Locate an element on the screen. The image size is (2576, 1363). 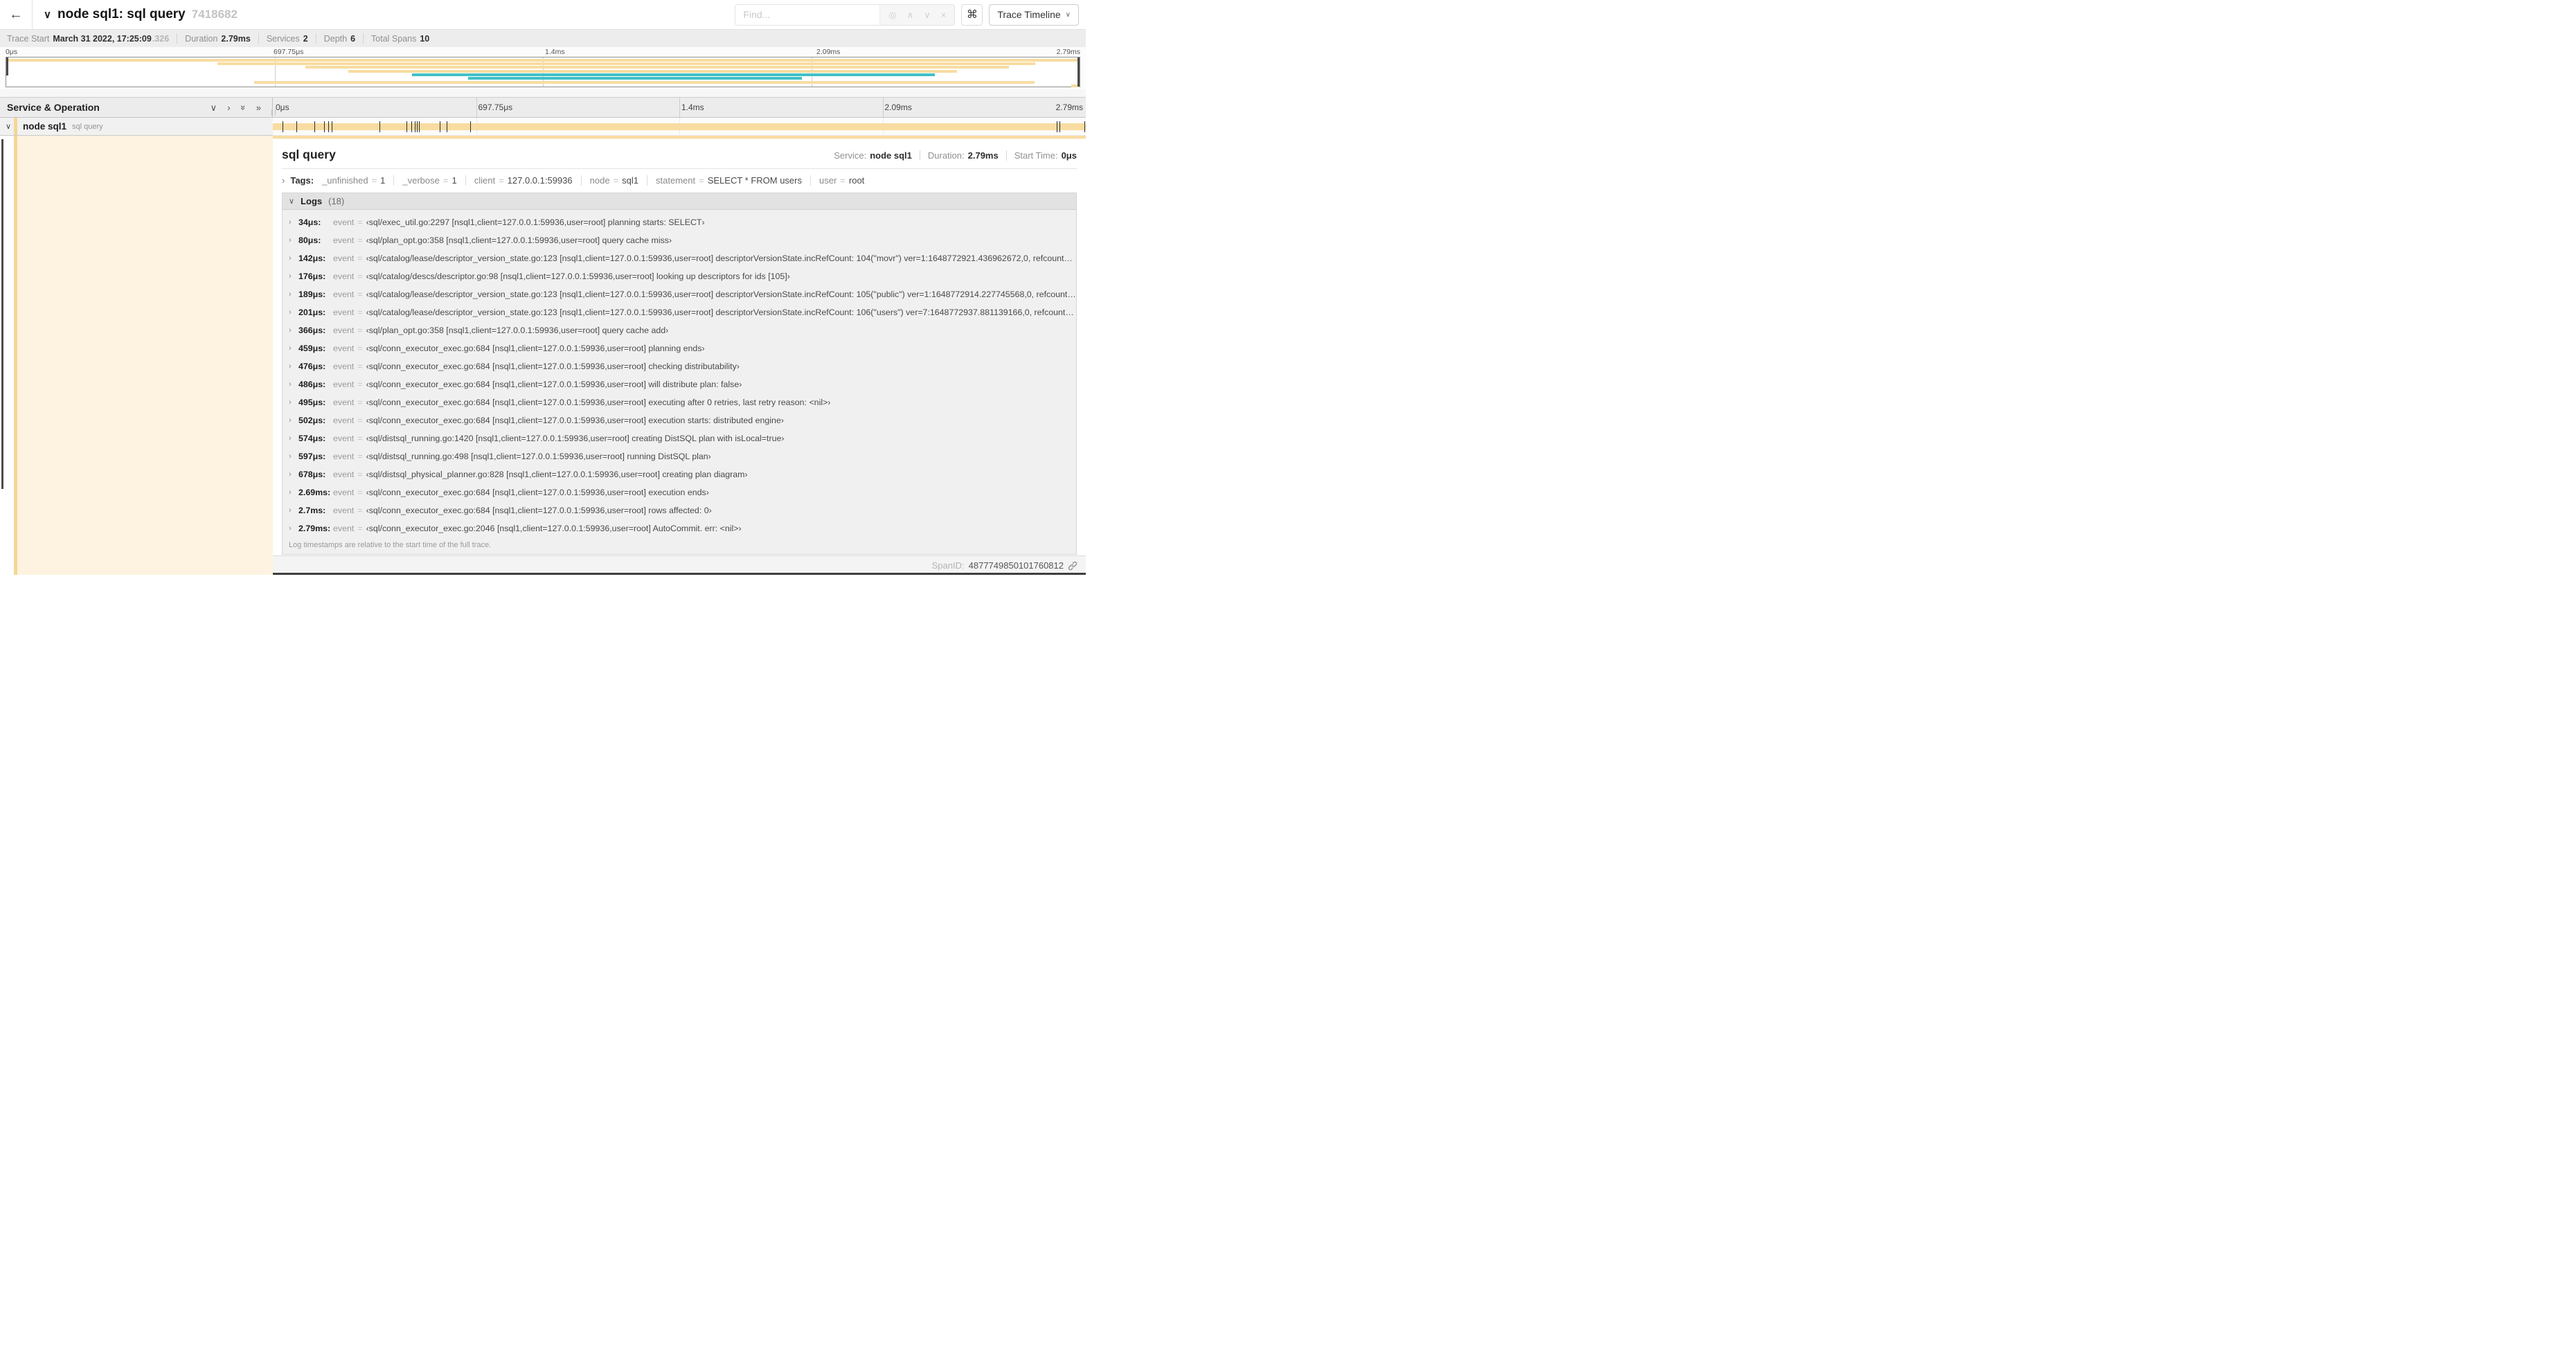
vertical-scrollbar is located at coordinates (2, 314).